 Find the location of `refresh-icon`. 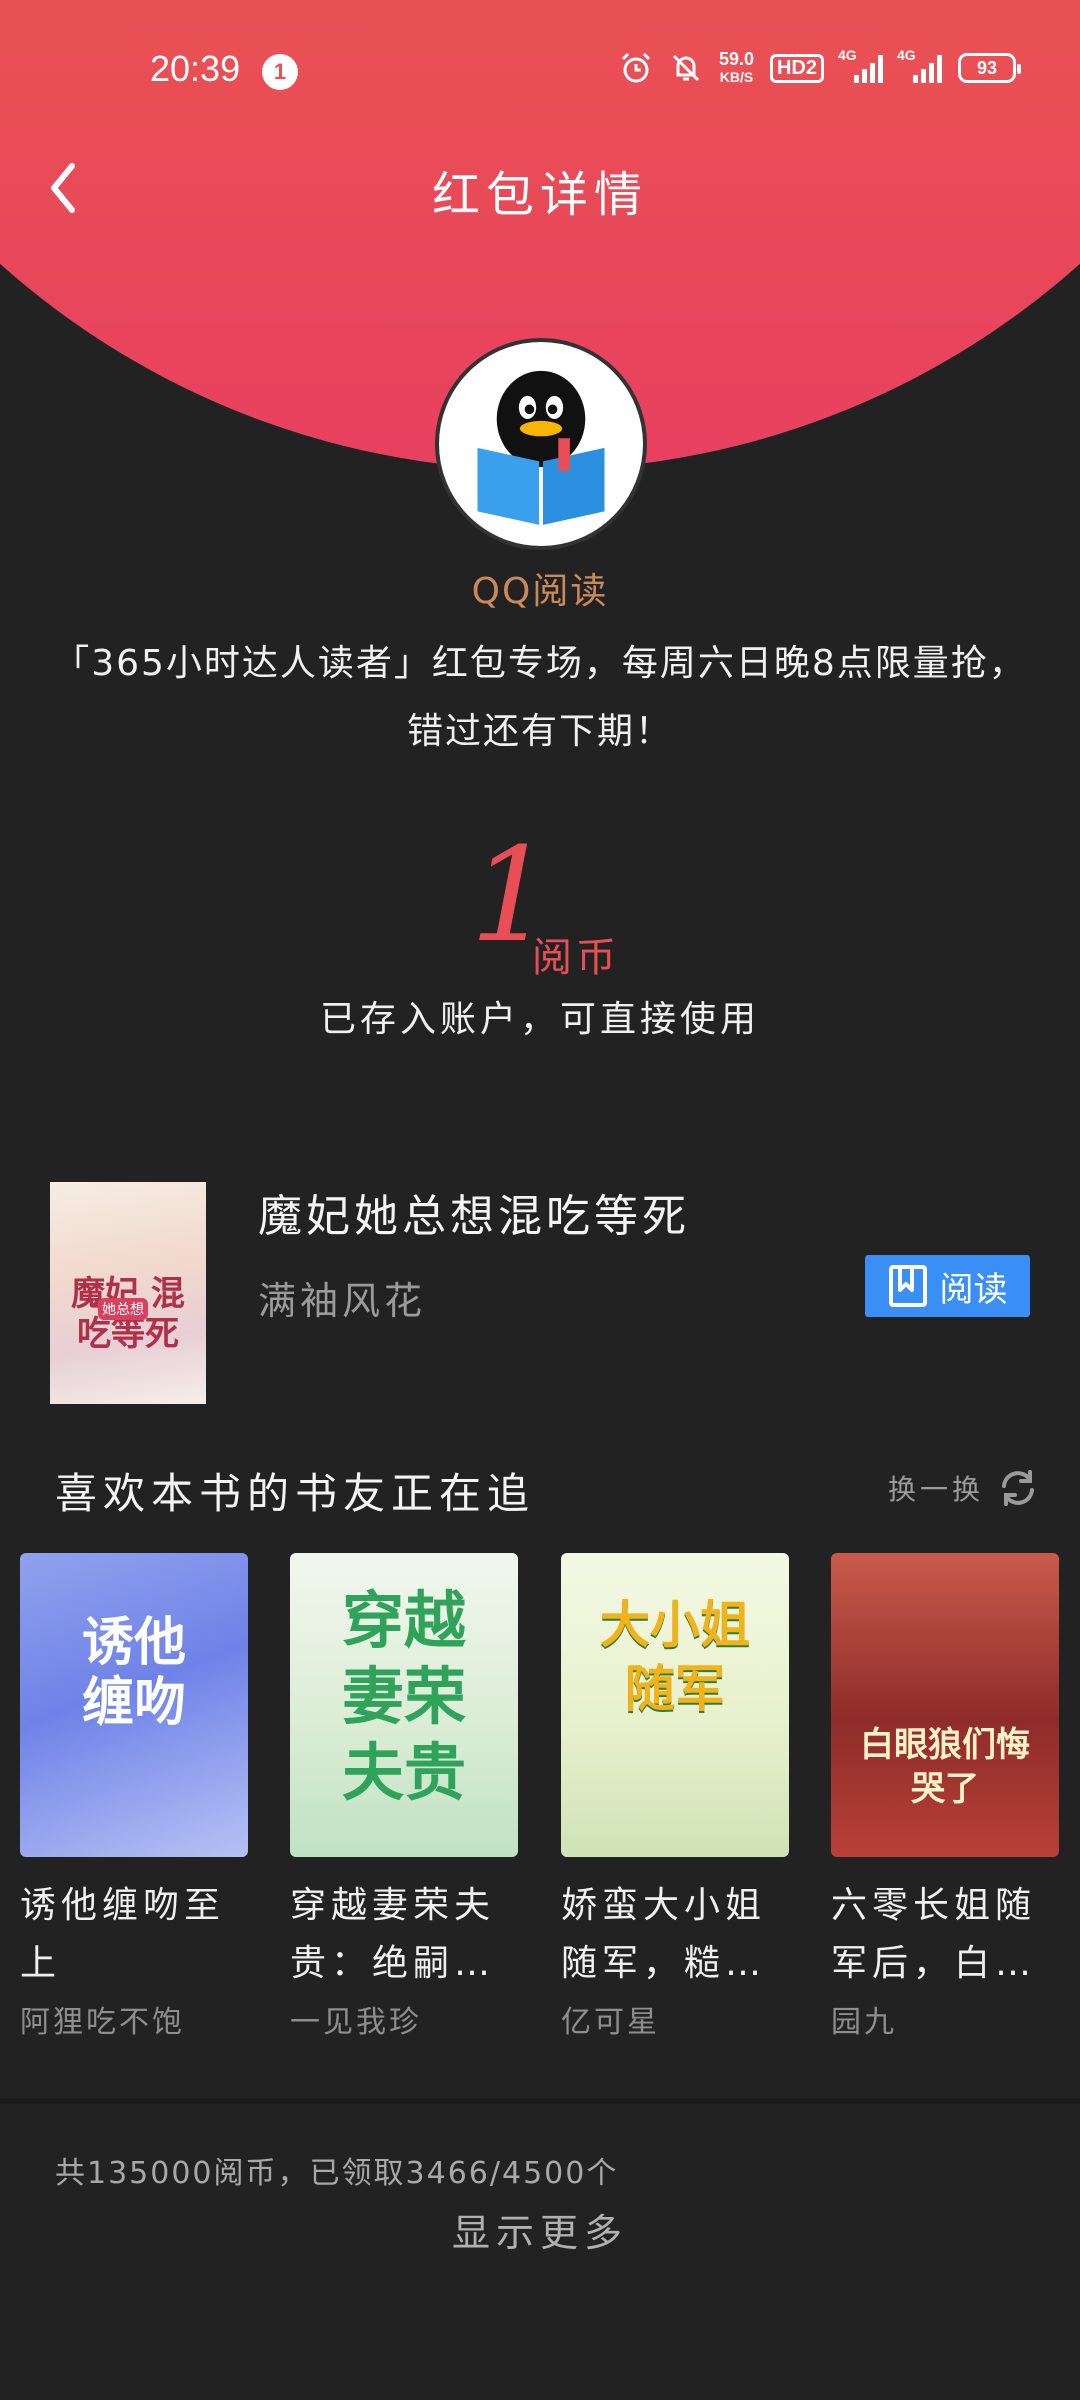

refresh-icon is located at coordinates (1018, 1488).